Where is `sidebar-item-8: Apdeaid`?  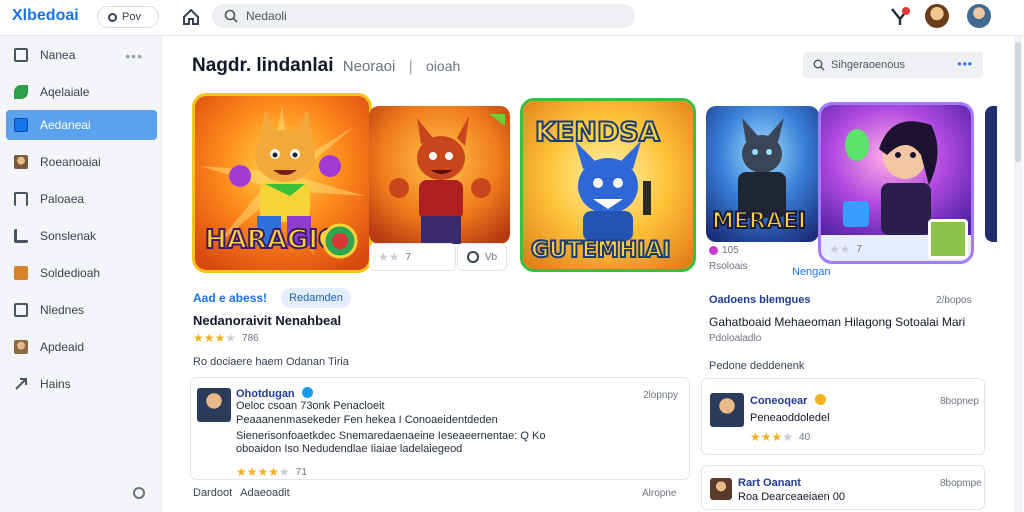 sidebar-item-8: Apdeaid is located at coordinates (81, 347).